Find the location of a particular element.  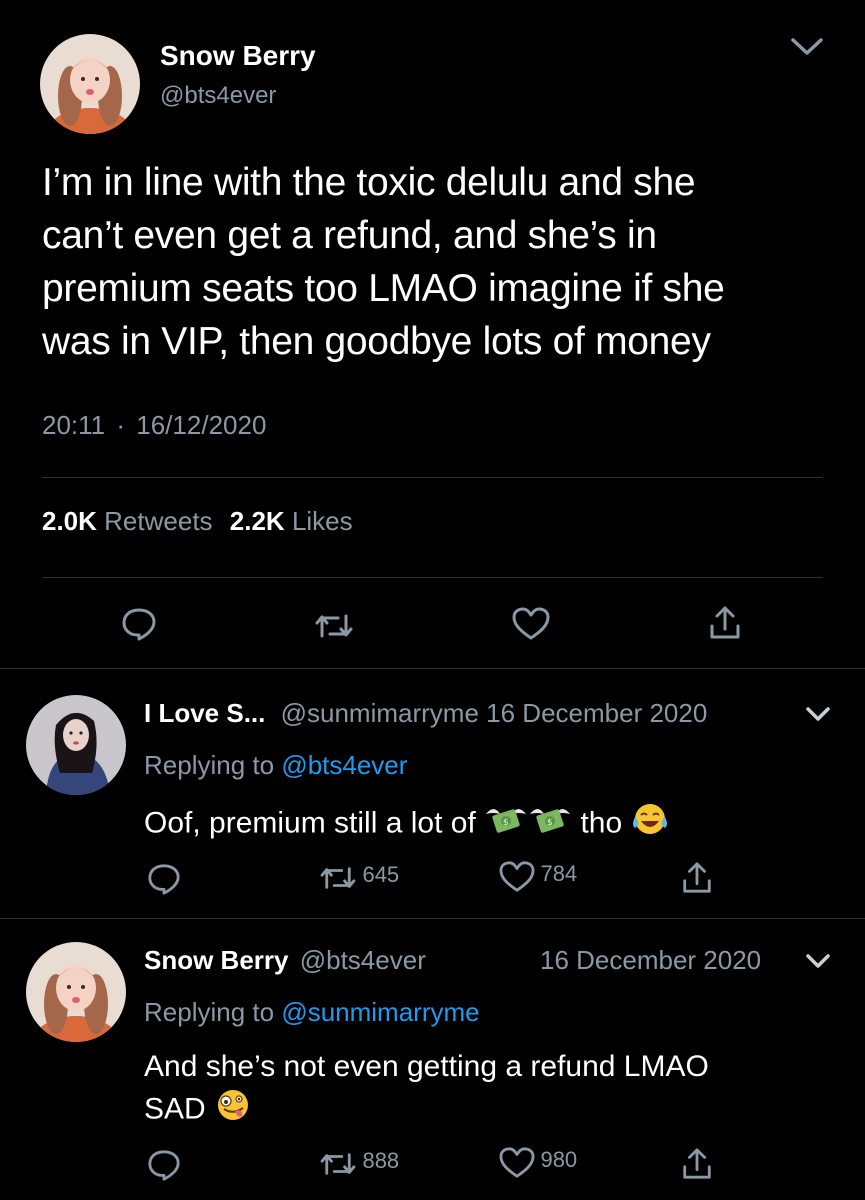

like-button: 784 is located at coordinates (537, 877).